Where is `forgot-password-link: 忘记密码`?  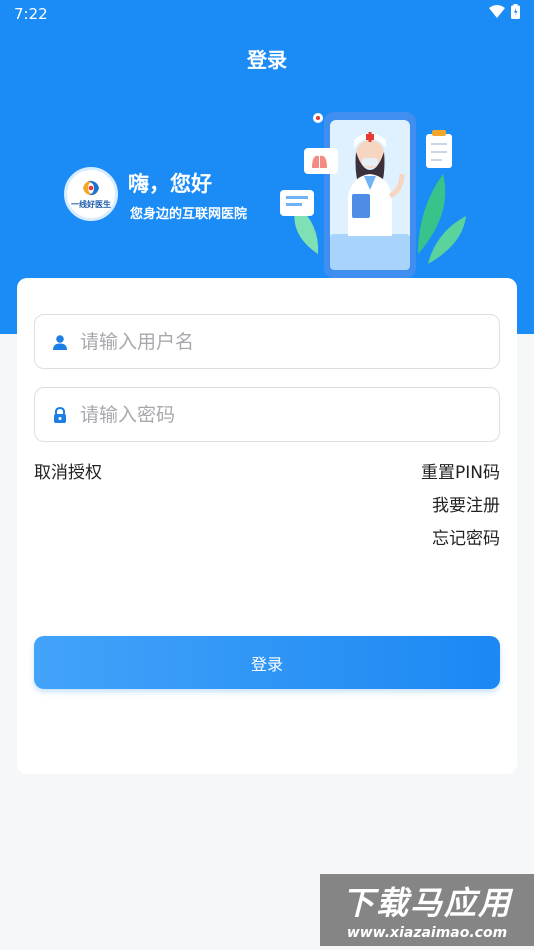 forgot-password-link: 忘记密码 is located at coordinates (466, 536).